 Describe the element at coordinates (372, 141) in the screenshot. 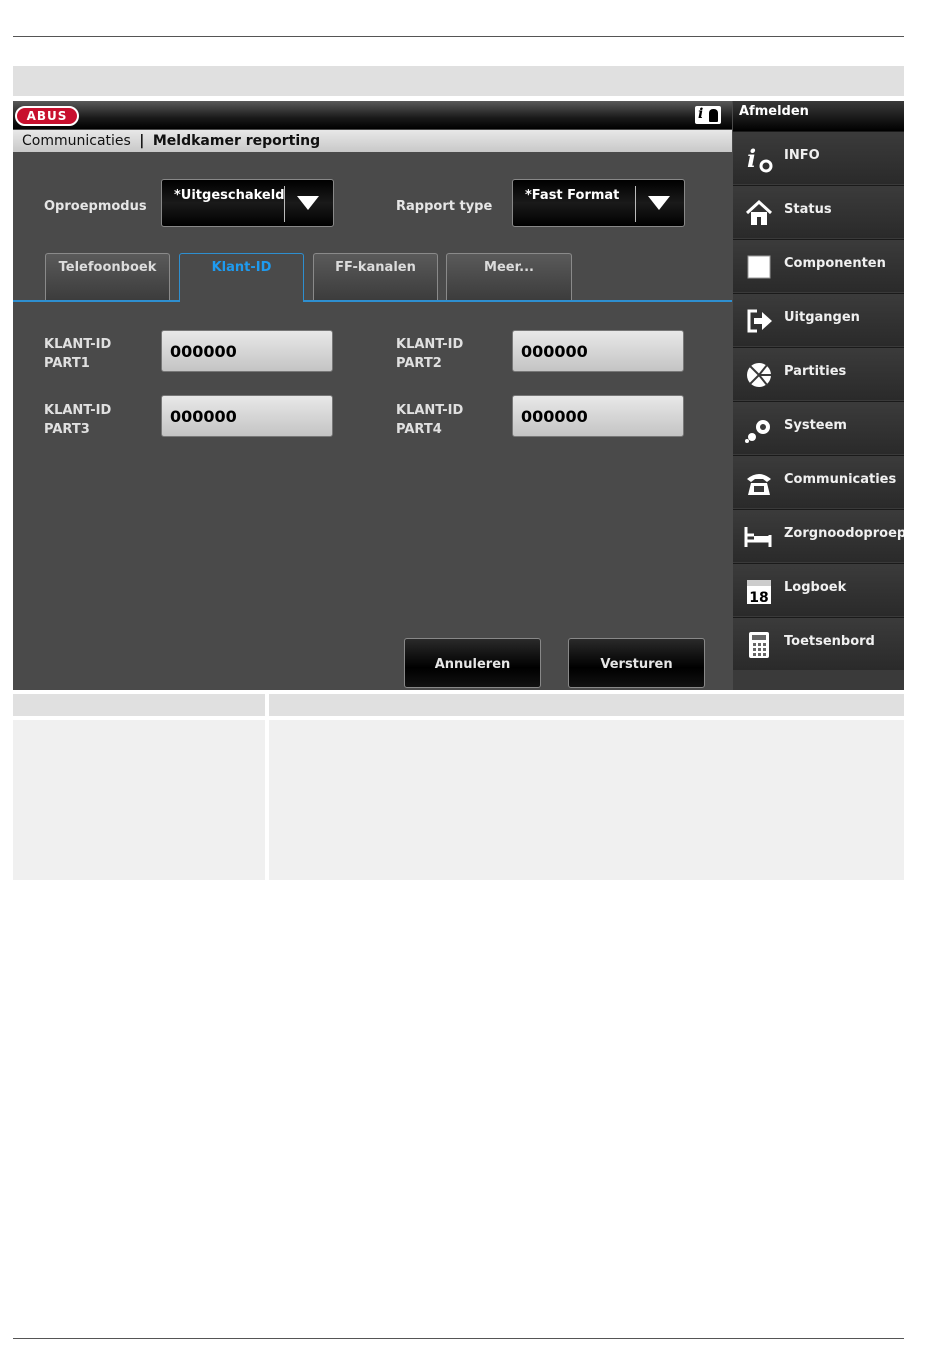

I see `breadcrumb: Communicaties | Meldkamer reporting` at that location.